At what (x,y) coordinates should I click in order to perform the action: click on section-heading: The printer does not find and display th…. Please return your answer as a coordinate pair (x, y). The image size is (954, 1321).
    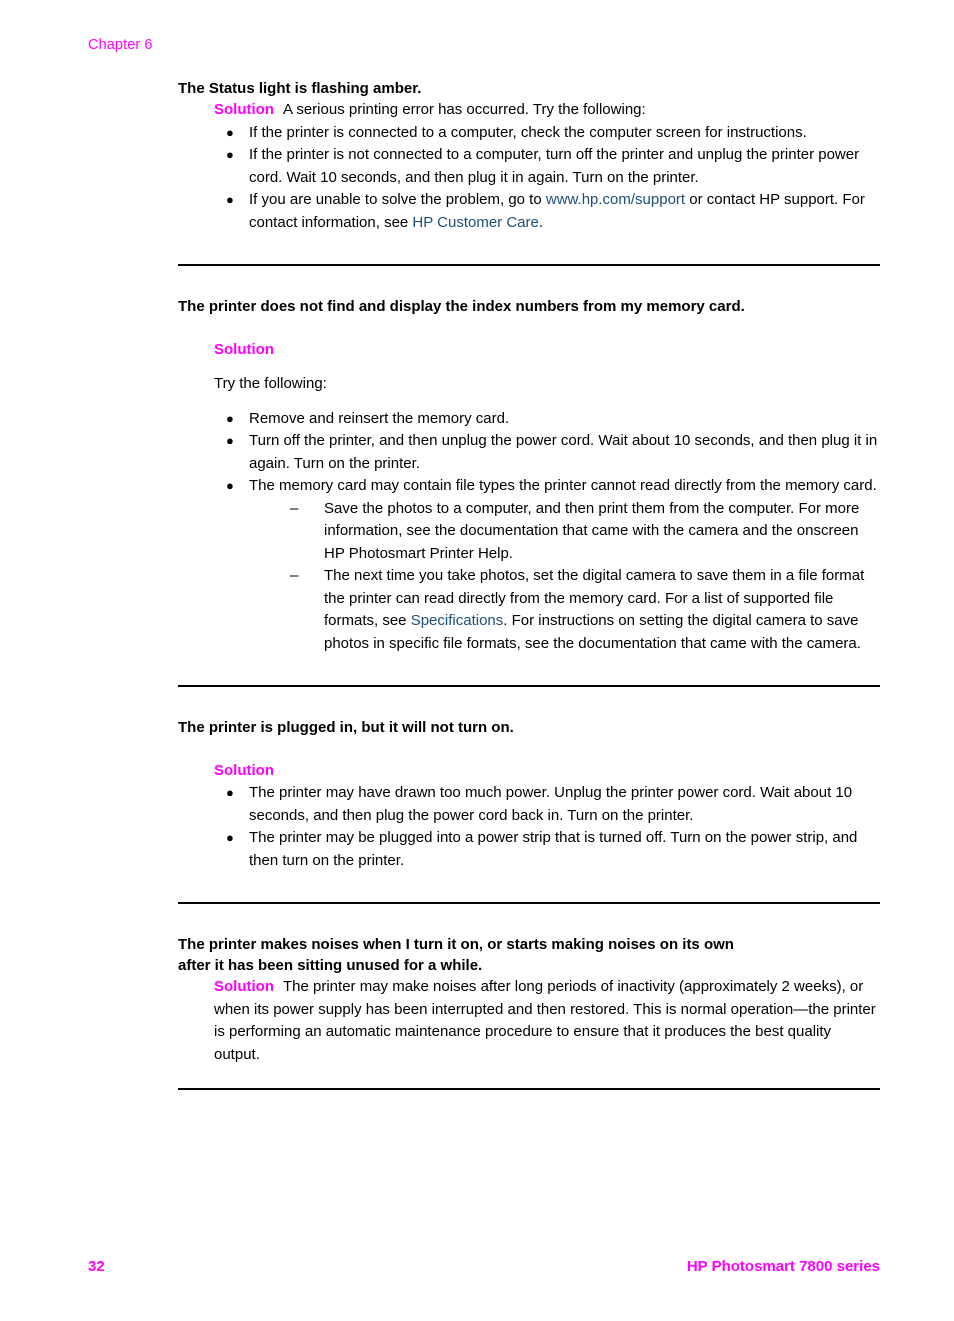
    Looking at the image, I should click on (461, 306).